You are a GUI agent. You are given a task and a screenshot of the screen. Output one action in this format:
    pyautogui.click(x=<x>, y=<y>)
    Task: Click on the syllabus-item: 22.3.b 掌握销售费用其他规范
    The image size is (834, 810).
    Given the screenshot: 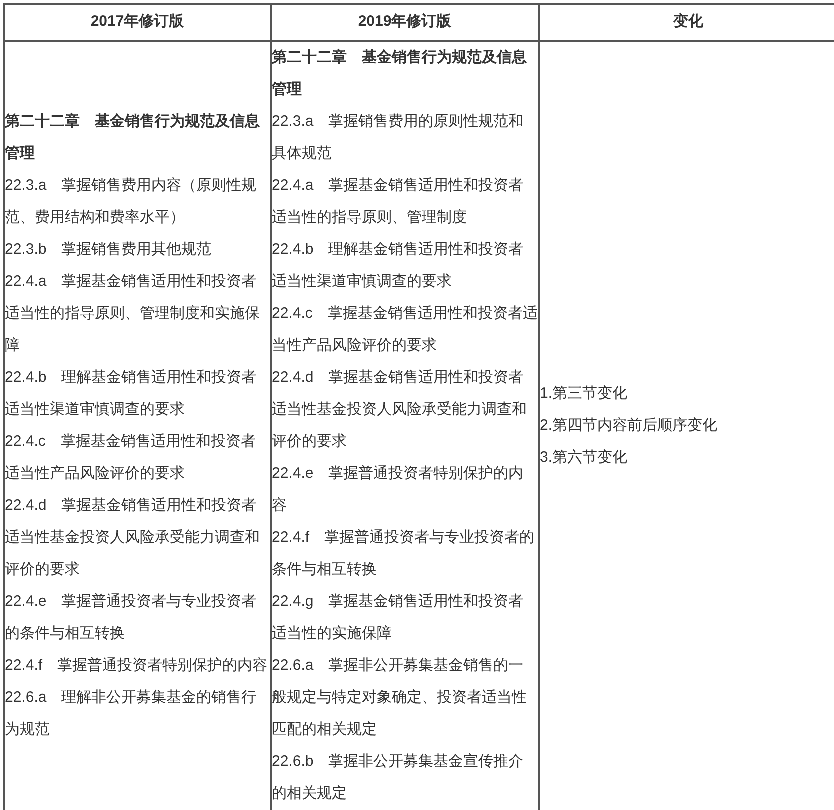 What is the action you would take?
    pyautogui.click(x=109, y=250)
    